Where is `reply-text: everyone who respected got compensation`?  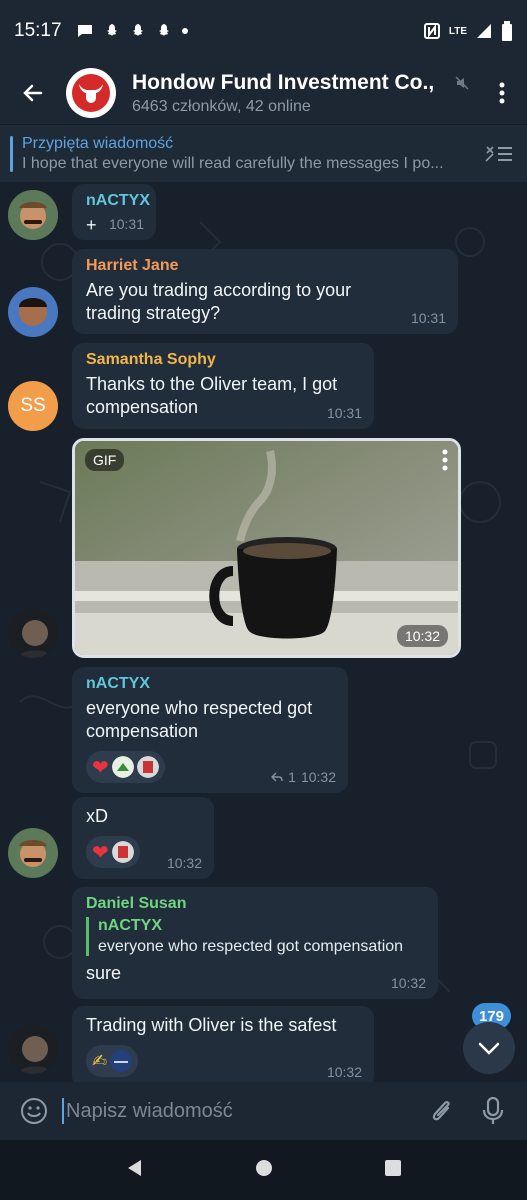
reply-text: everyone who respected got compensation is located at coordinates (251, 946).